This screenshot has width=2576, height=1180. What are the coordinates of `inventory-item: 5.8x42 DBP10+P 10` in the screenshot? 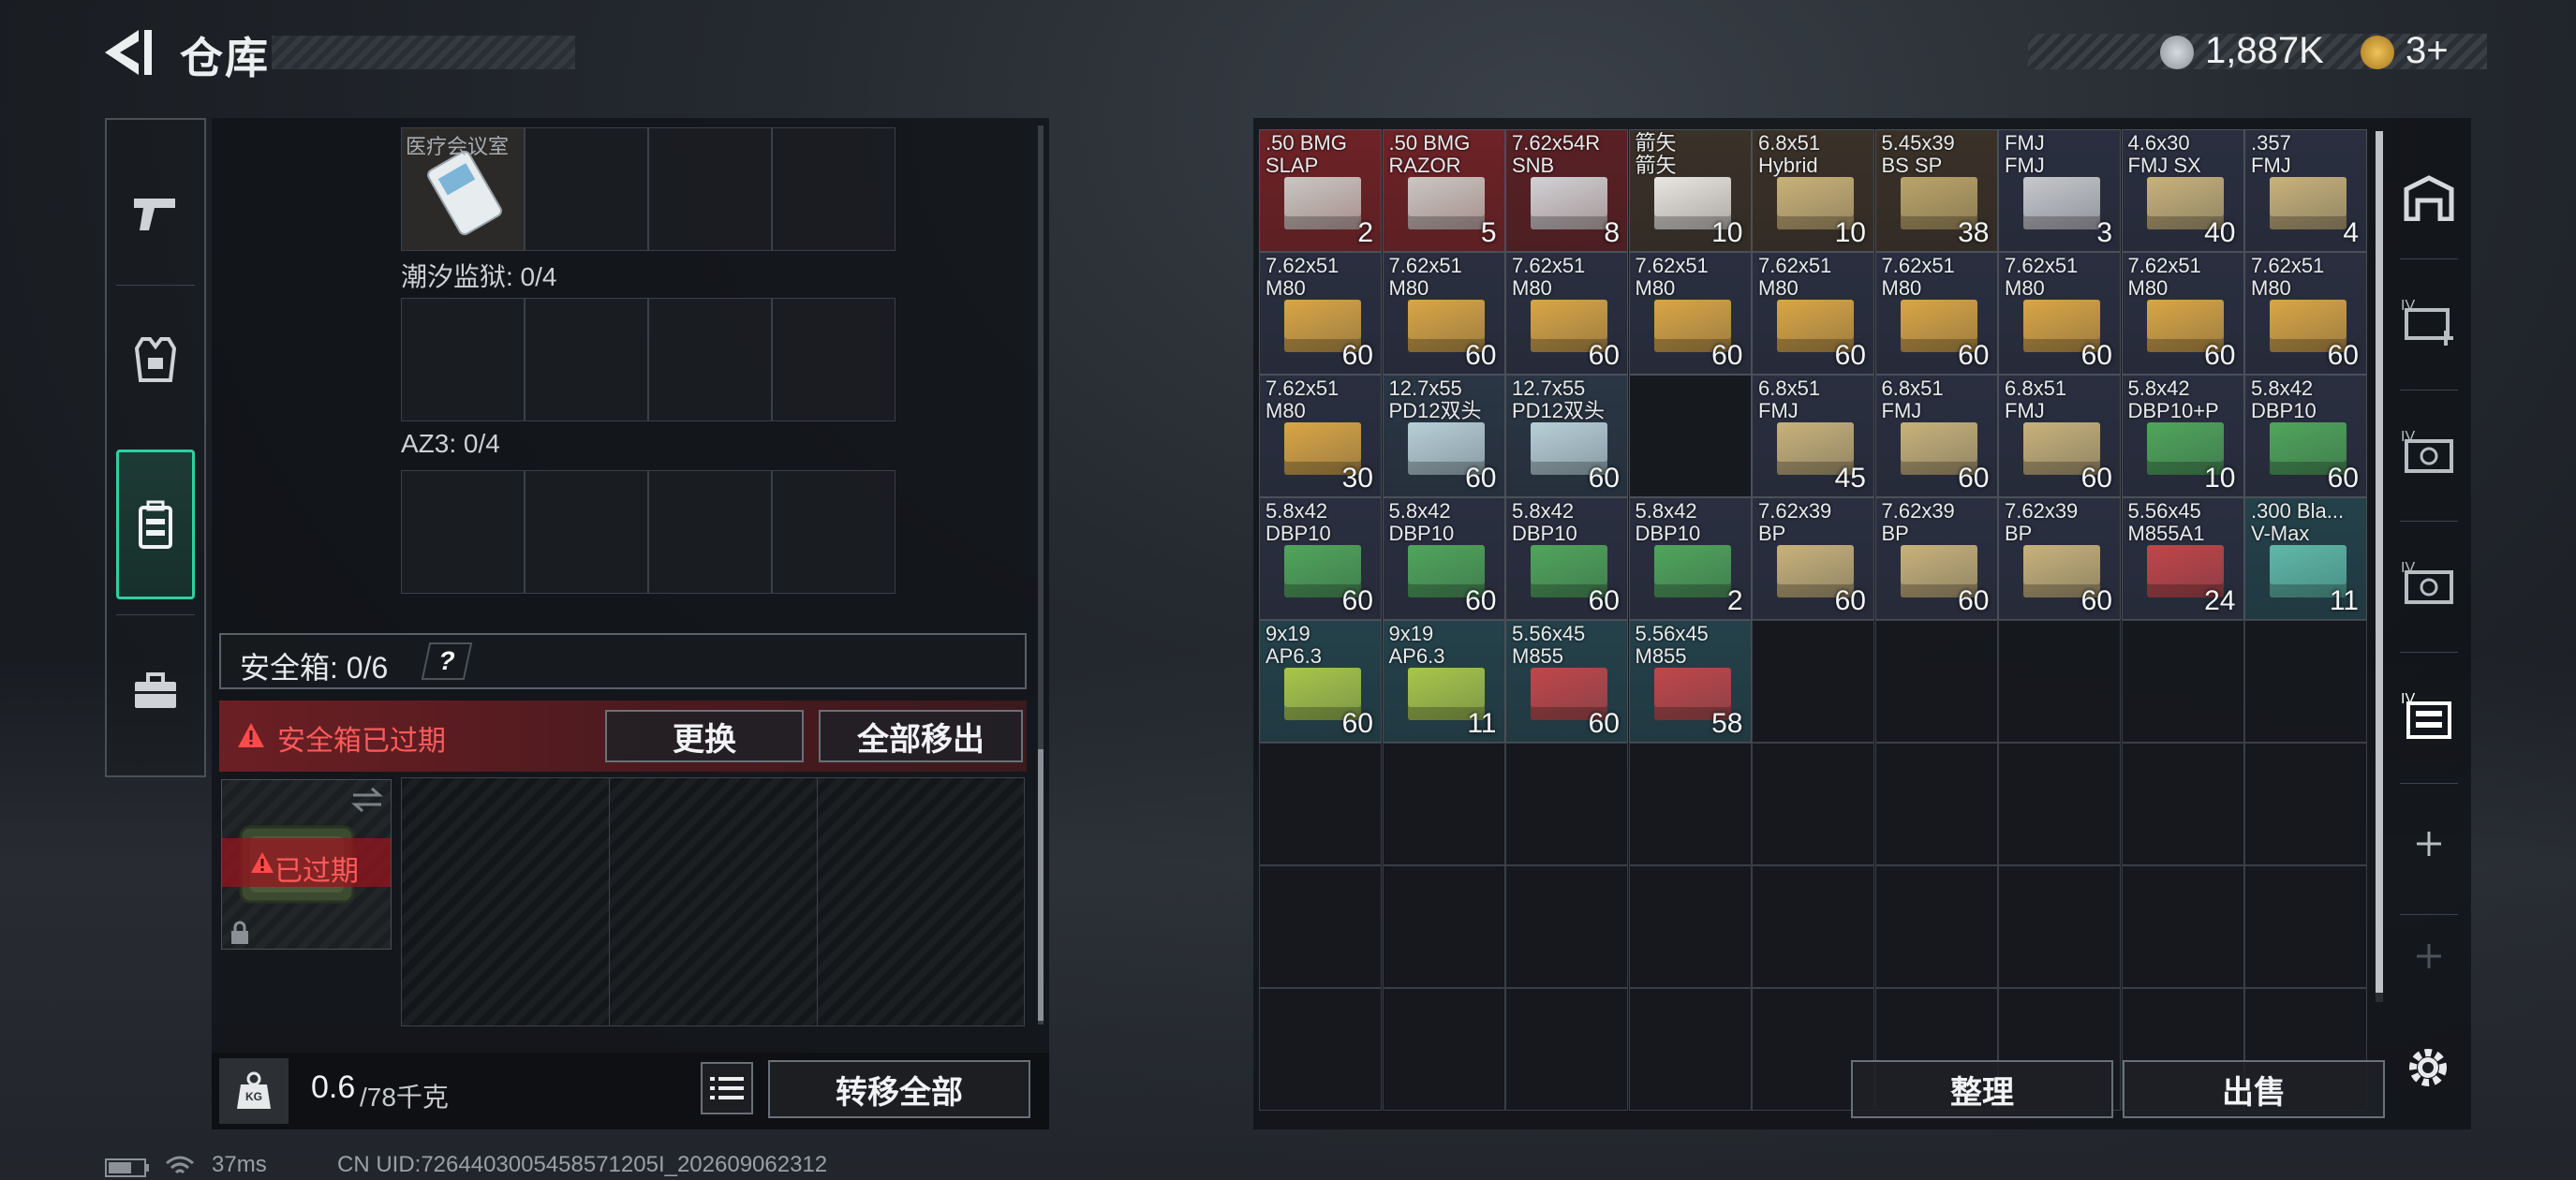 It's located at (2182, 436).